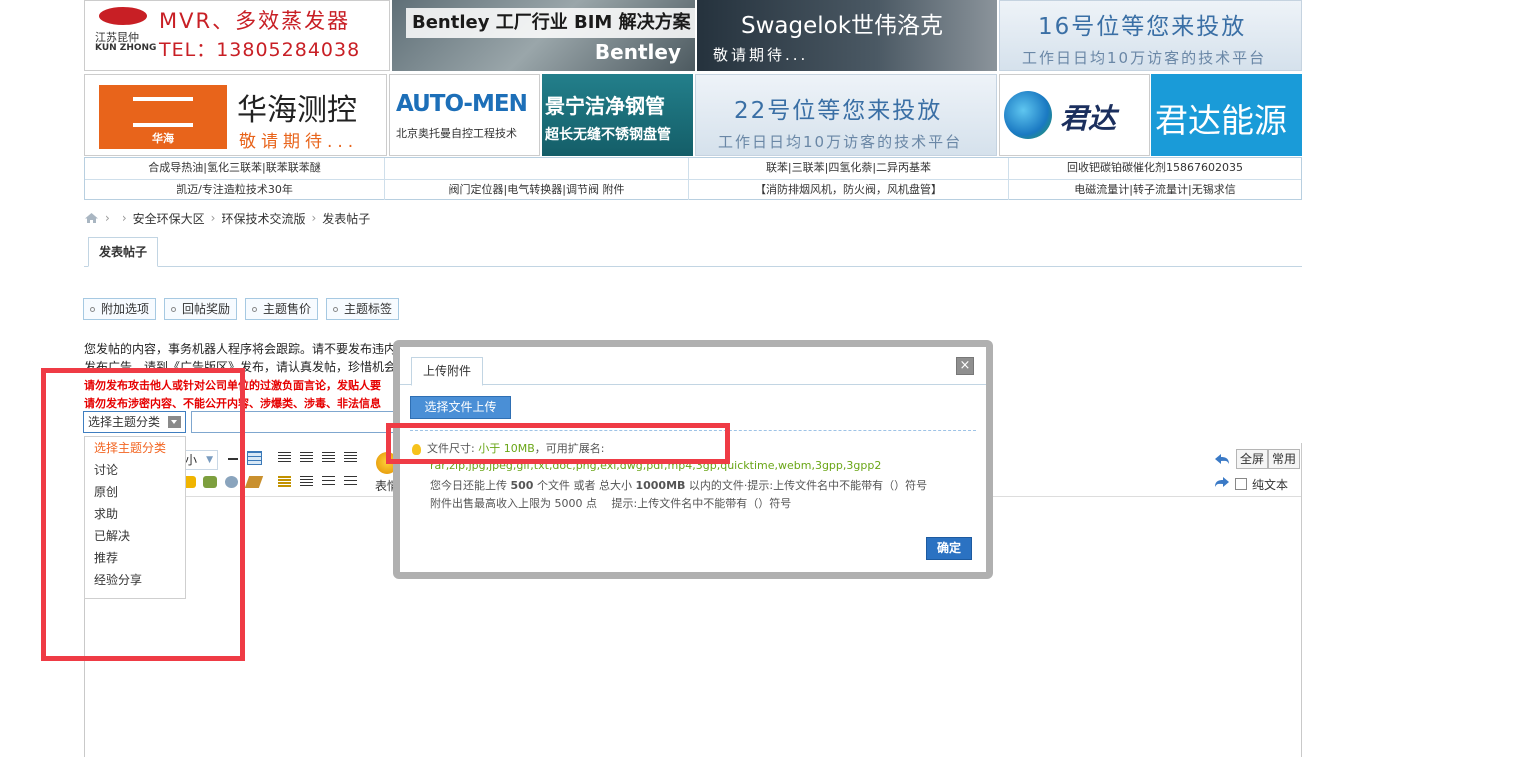  I want to click on thread-price-button: 主题售价, so click(282, 309).